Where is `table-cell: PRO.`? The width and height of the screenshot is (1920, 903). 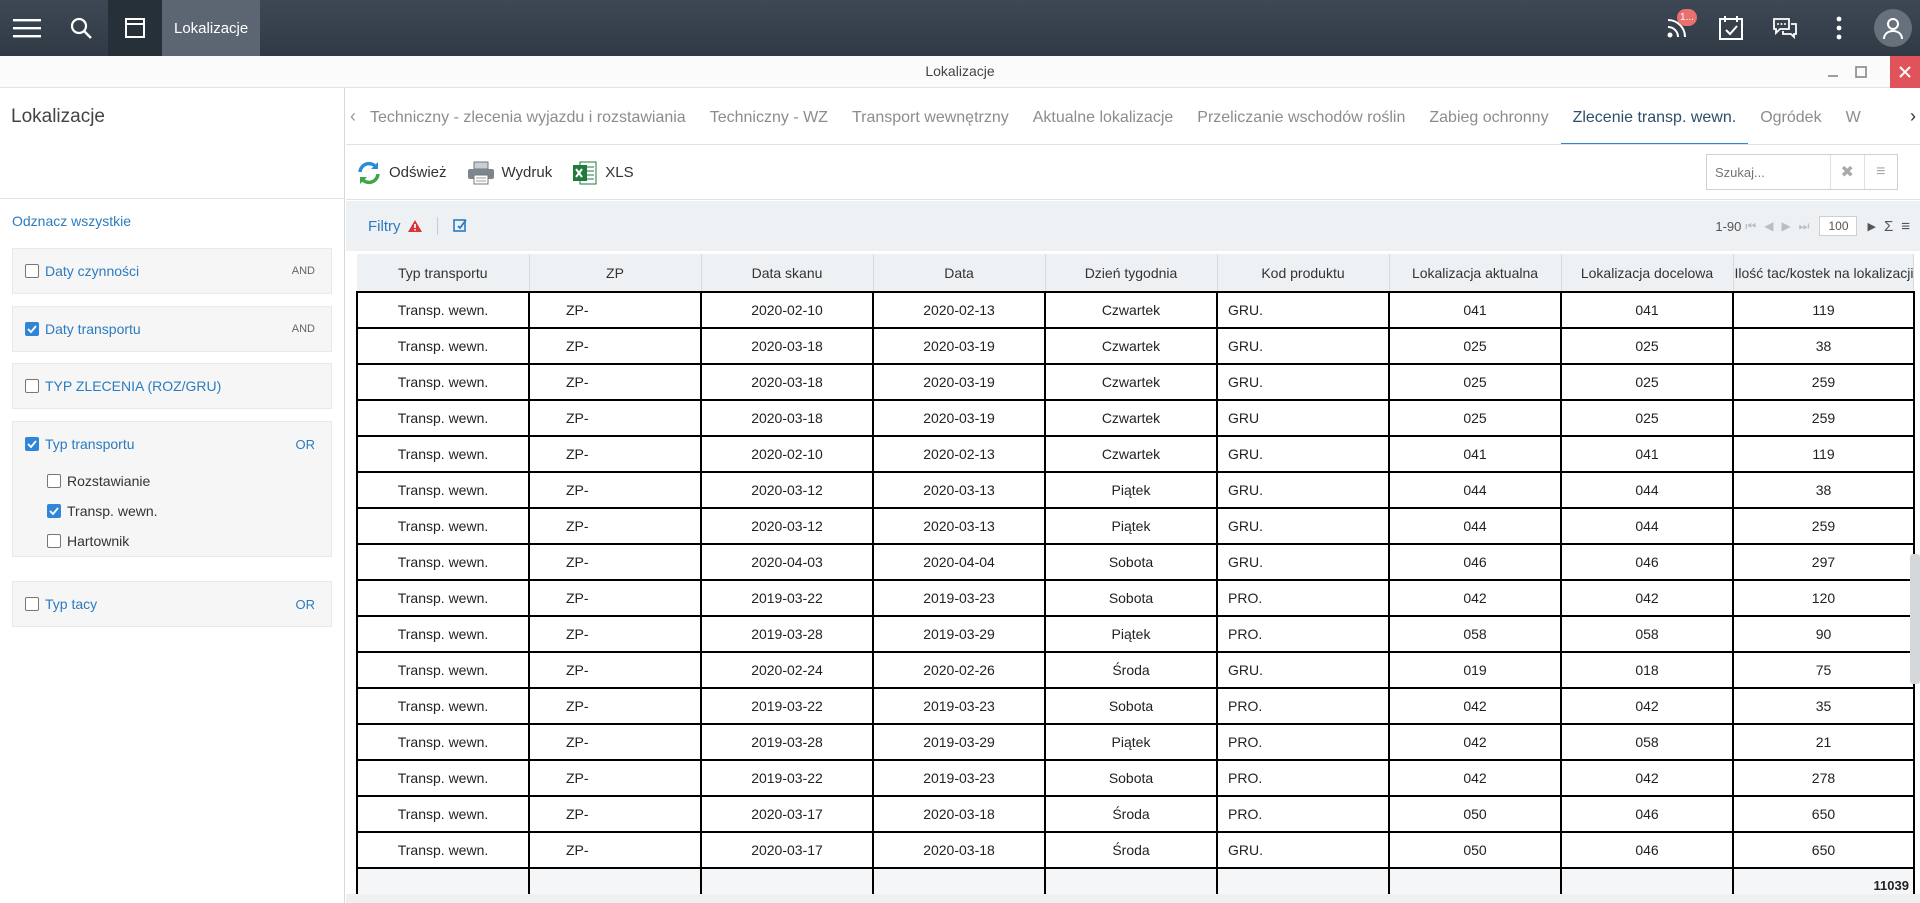 table-cell: PRO. is located at coordinates (1303, 813).